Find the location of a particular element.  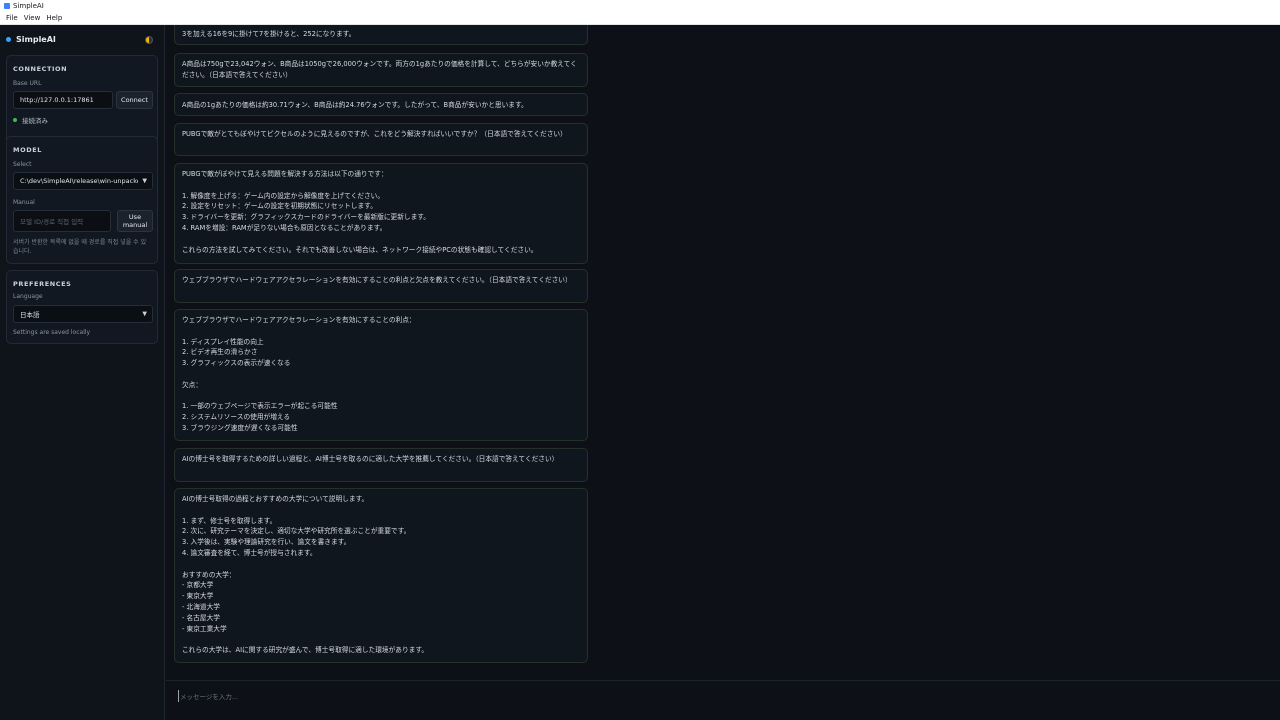

use-manual-button: Use manual is located at coordinates (135, 221).